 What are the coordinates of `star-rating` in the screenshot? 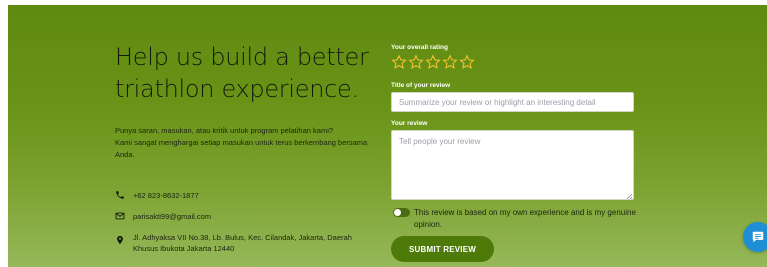 It's located at (433, 62).